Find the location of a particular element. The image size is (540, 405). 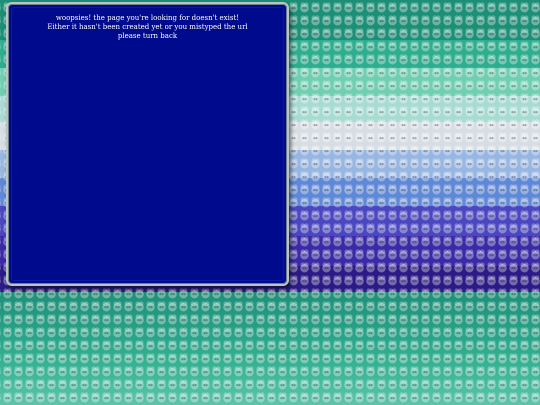

error-message-line-3: please turn back is located at coordinates (147, 36).